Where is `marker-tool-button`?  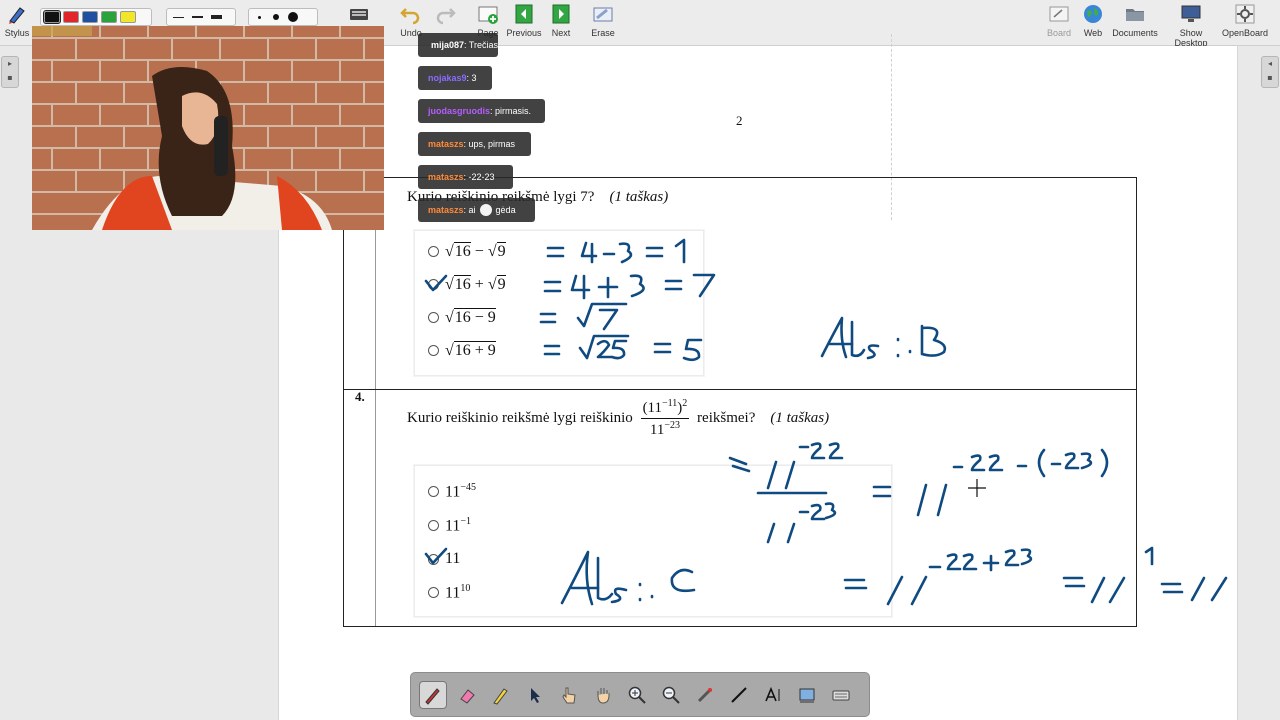 marker-tool-button is located at coordinates (501, 695).